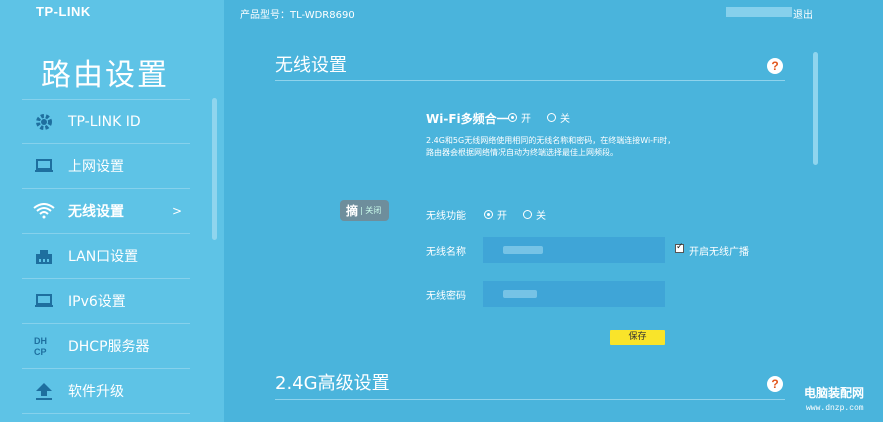  What do you see at coordinates (574, 294) in the screenshot?
I see `password-input` at bounding box center [574, 294].